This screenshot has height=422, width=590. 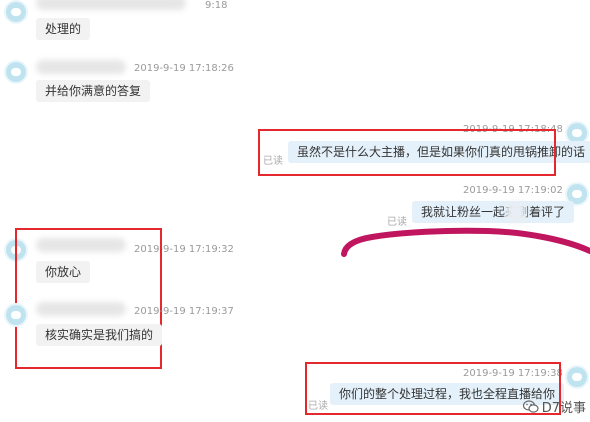 What do you see at coordinates (465, 242) in the screenshot?
I see `scribble-stroke` at bounding box center [465, 242].